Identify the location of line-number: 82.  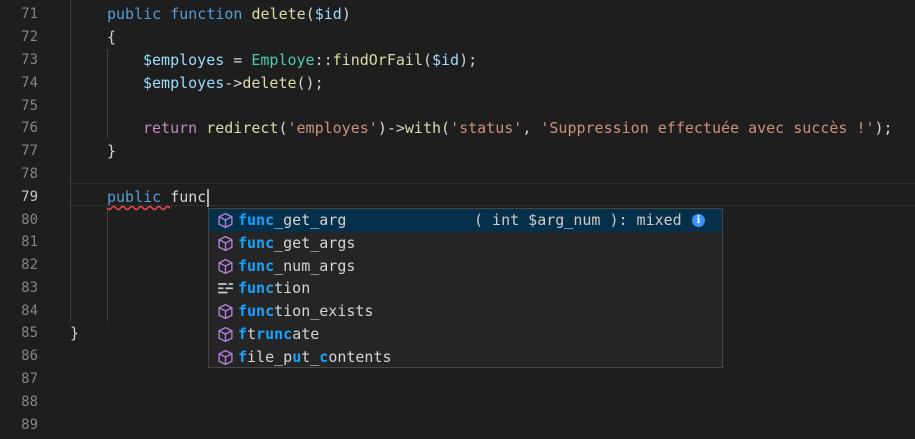
(29, 265).